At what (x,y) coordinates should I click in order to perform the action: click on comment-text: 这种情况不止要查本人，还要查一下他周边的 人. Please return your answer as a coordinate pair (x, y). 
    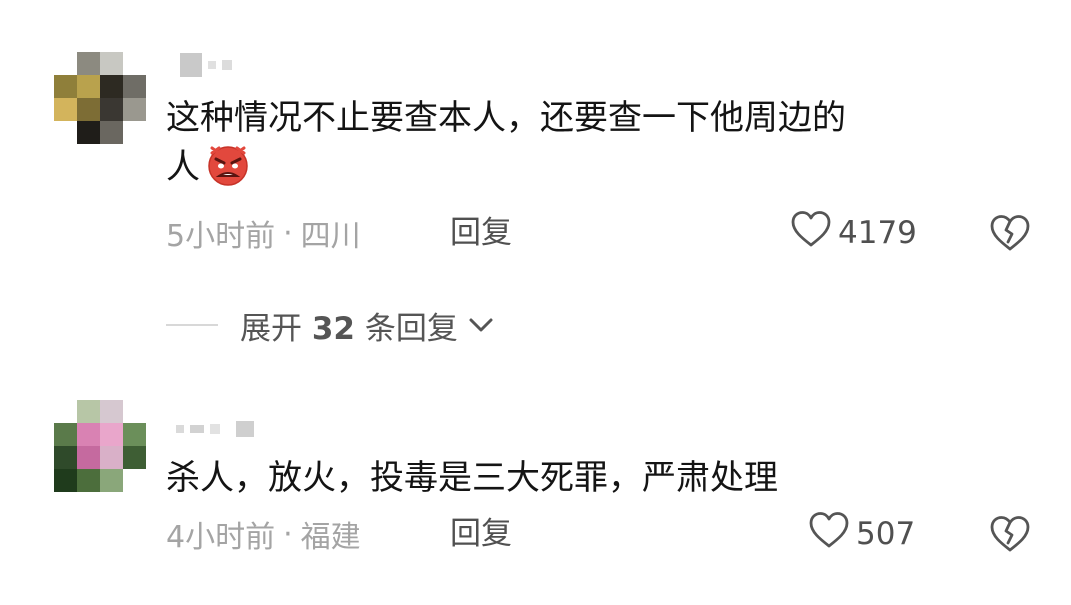
    Looking at the image, I should click on (596, 146).